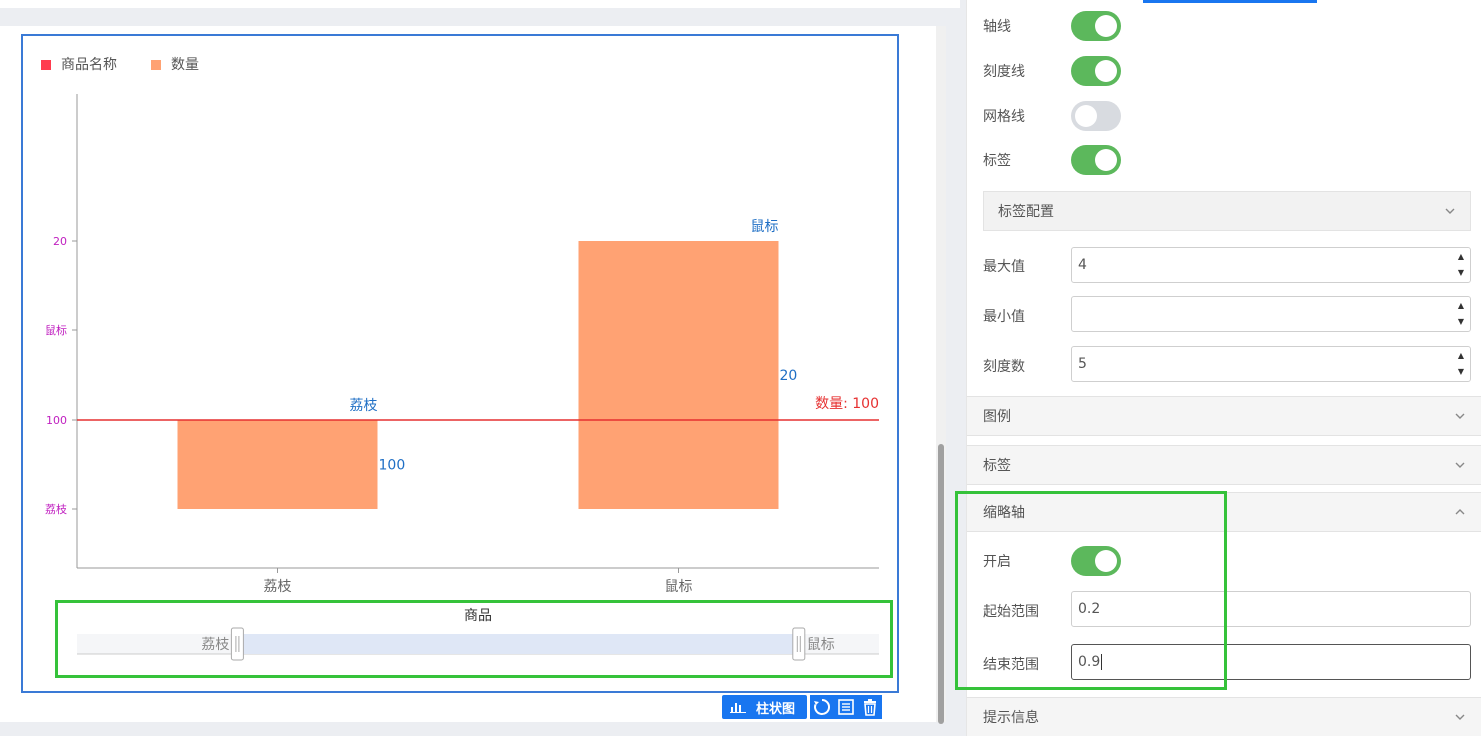  I want to click on datazoom-end-row: 结束范围, so click(1027, 664).